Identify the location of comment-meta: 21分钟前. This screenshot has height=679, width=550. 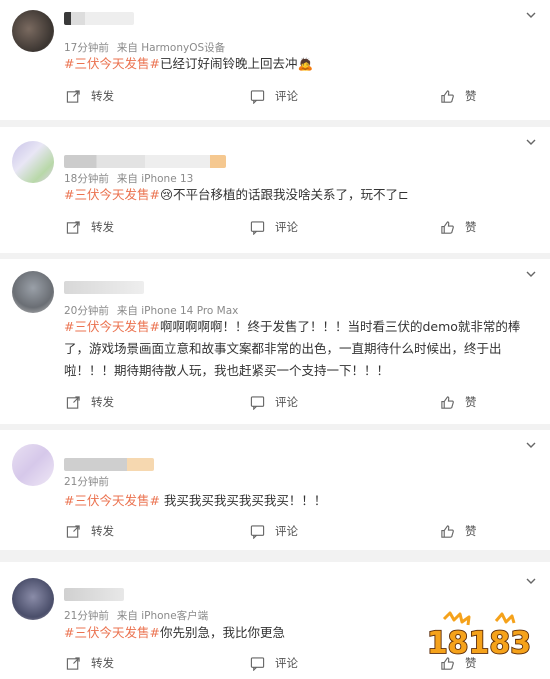
(86, 481).